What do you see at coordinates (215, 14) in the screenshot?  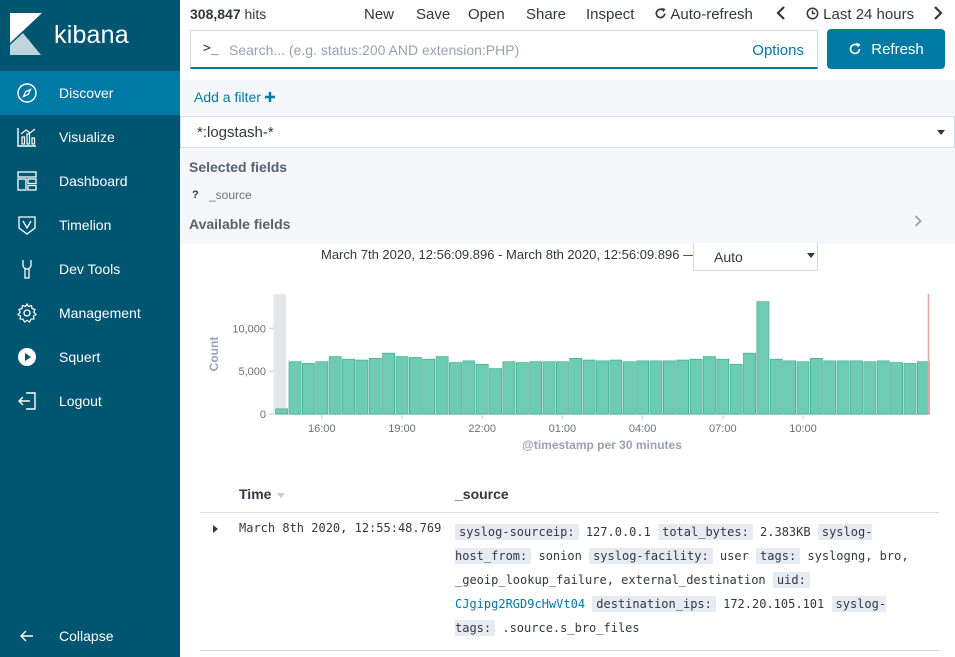 I see `hits-number: 308,847` at bounding box center [215, 14].